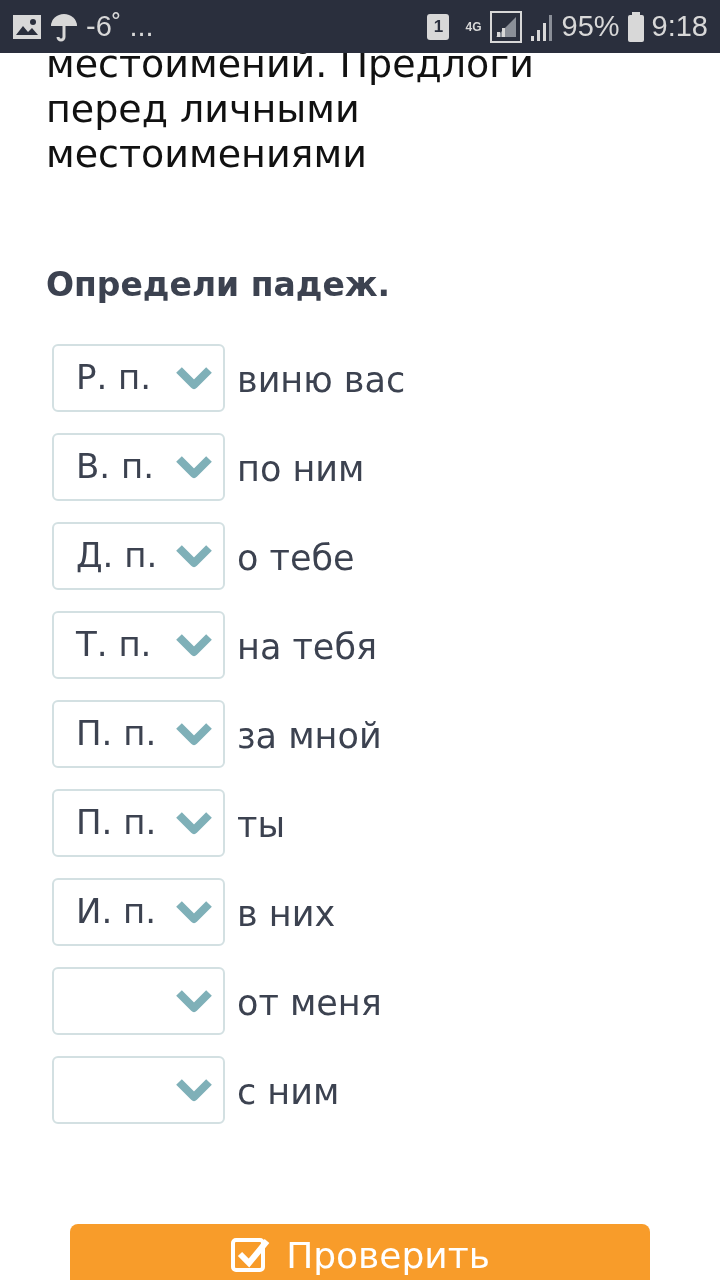  What do you see at coordinates (27, 26) in the screenshot?
I see `image-icon` at bounding box center [27, 26].